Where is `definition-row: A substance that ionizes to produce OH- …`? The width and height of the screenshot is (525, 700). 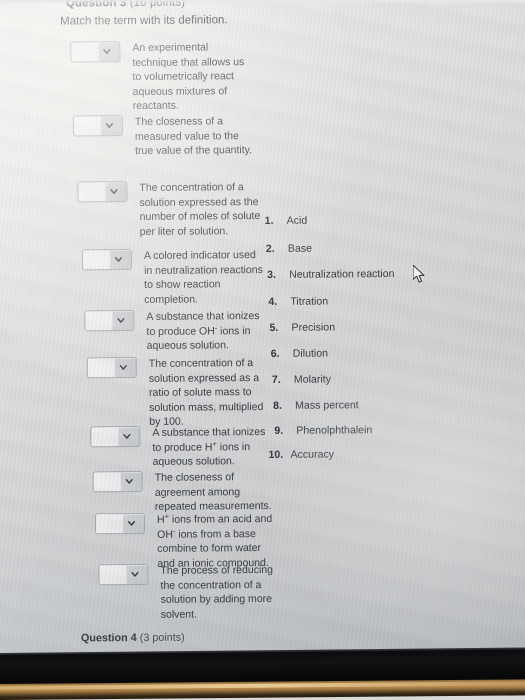 definition-row: A substance that ionizes to produce OH- … is located at coordinates (176, 331).